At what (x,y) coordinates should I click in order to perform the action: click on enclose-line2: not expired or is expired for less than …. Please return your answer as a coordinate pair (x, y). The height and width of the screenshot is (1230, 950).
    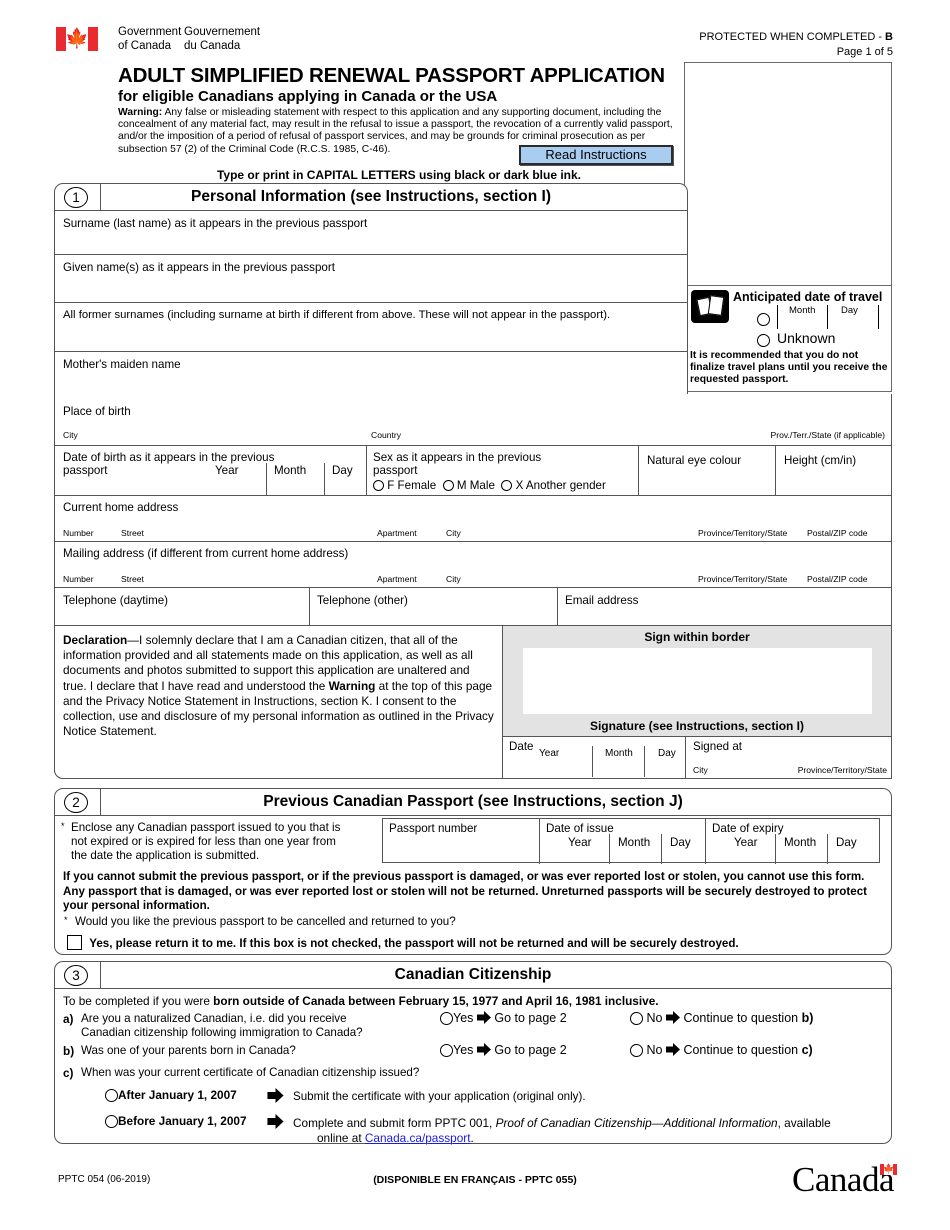
    Looking at the image, I should click on (203, 841).